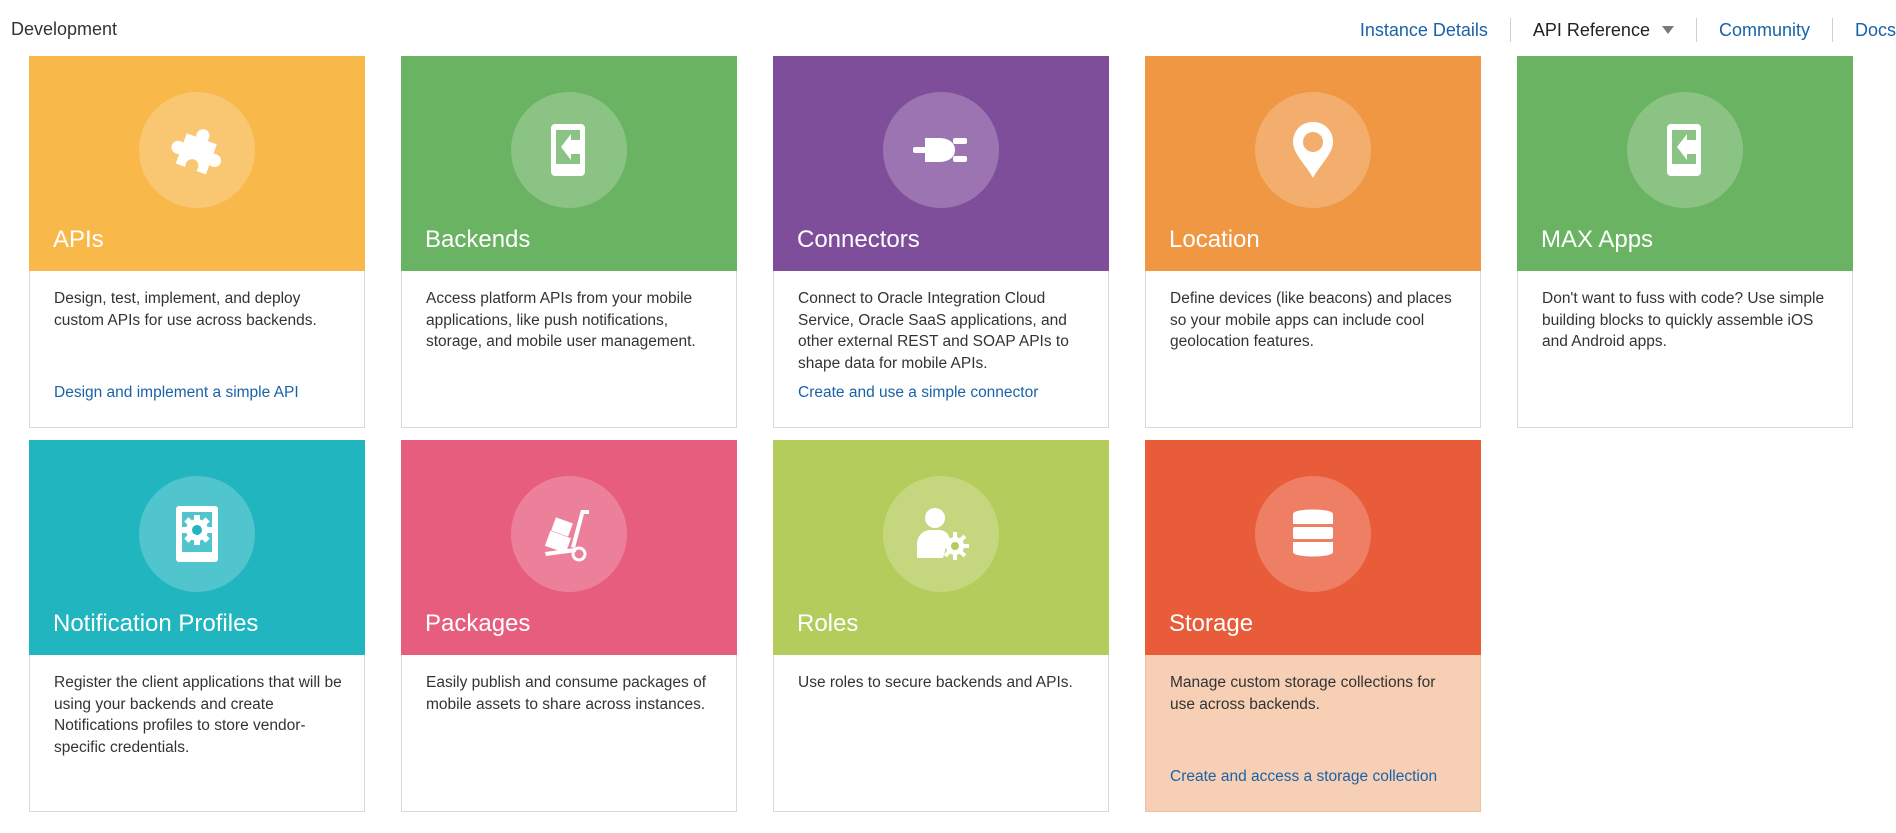 Image resolution: width=1896 pixels, height=833 pixels. I want to click on card-header: Backends, so click(569, 163).